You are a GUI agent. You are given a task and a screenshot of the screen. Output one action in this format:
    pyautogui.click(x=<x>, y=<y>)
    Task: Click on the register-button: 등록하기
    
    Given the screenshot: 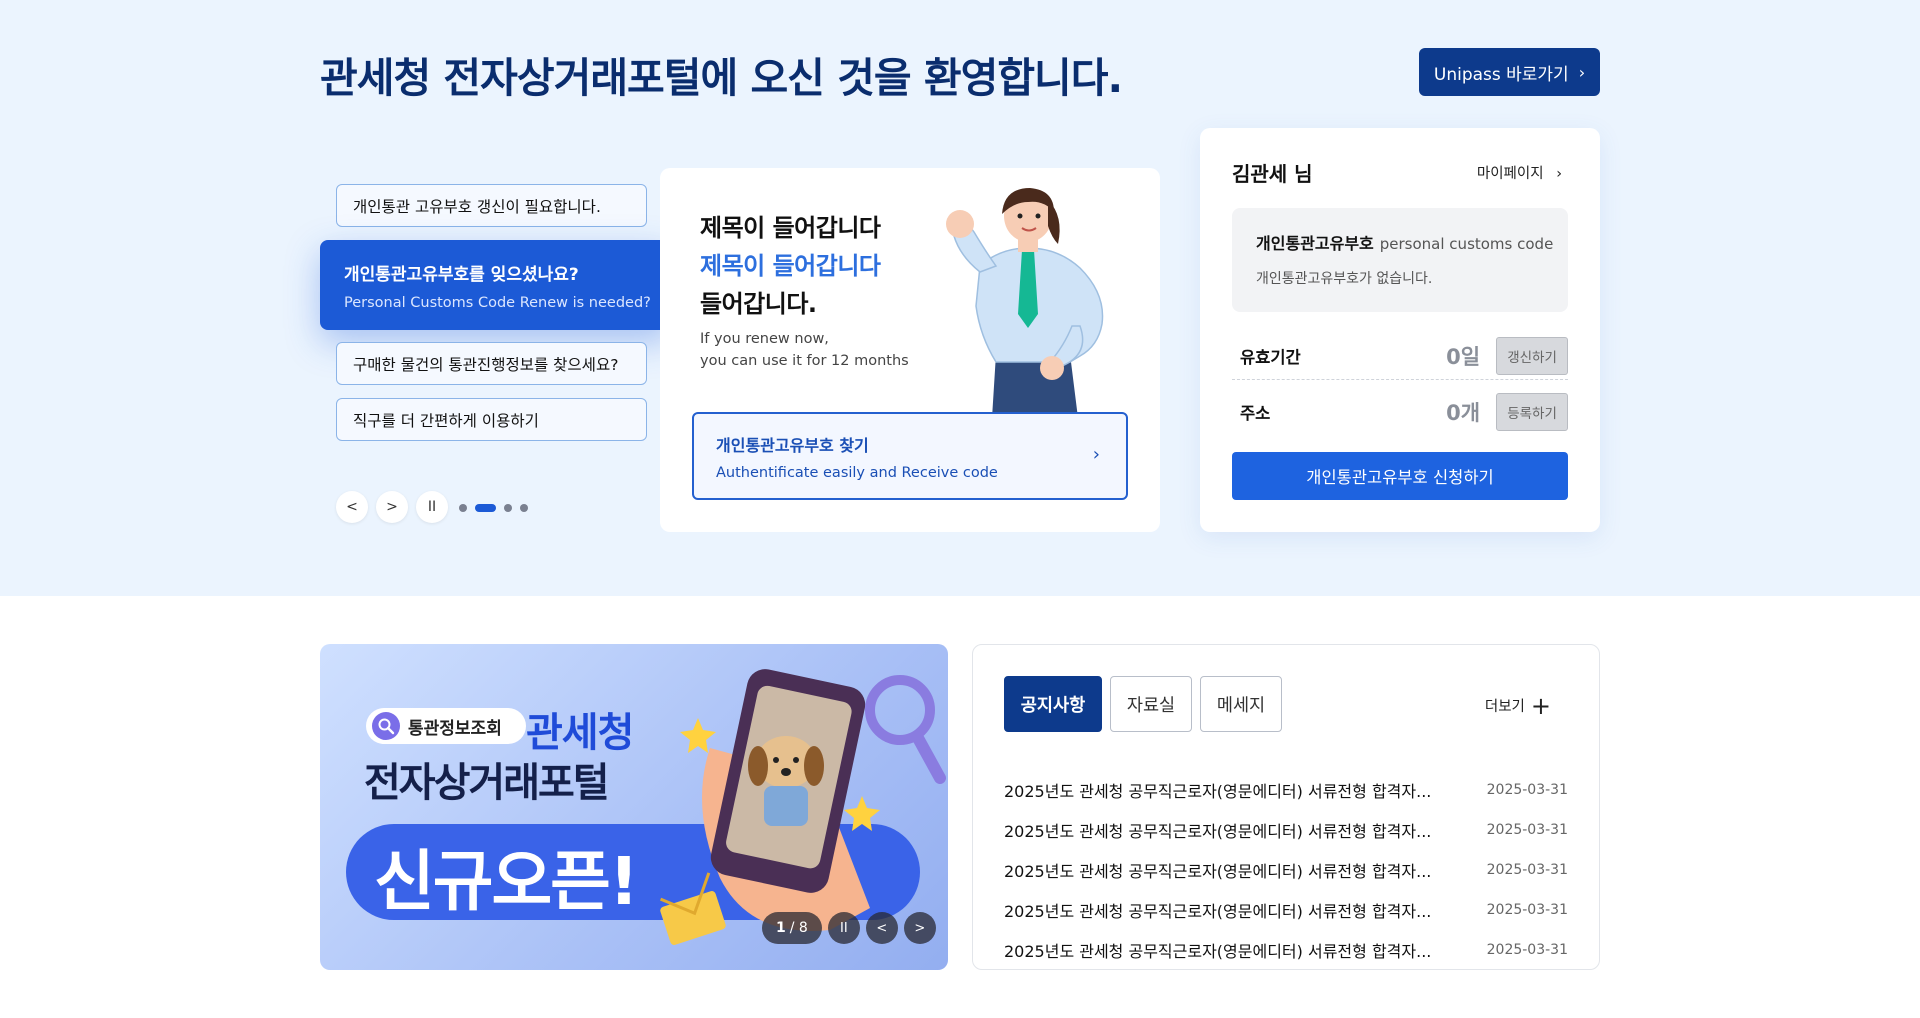 What is the action you would take?
    pyautogui.click(x=1532, y=412)
    